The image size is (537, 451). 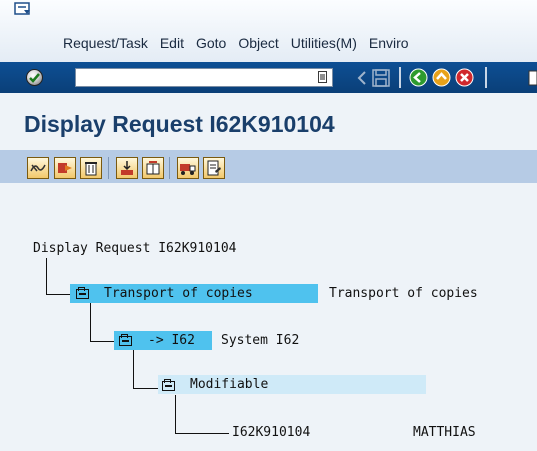 I want to click on tree-node-transport-label: Transport of copies, so click(x=178, y=293).